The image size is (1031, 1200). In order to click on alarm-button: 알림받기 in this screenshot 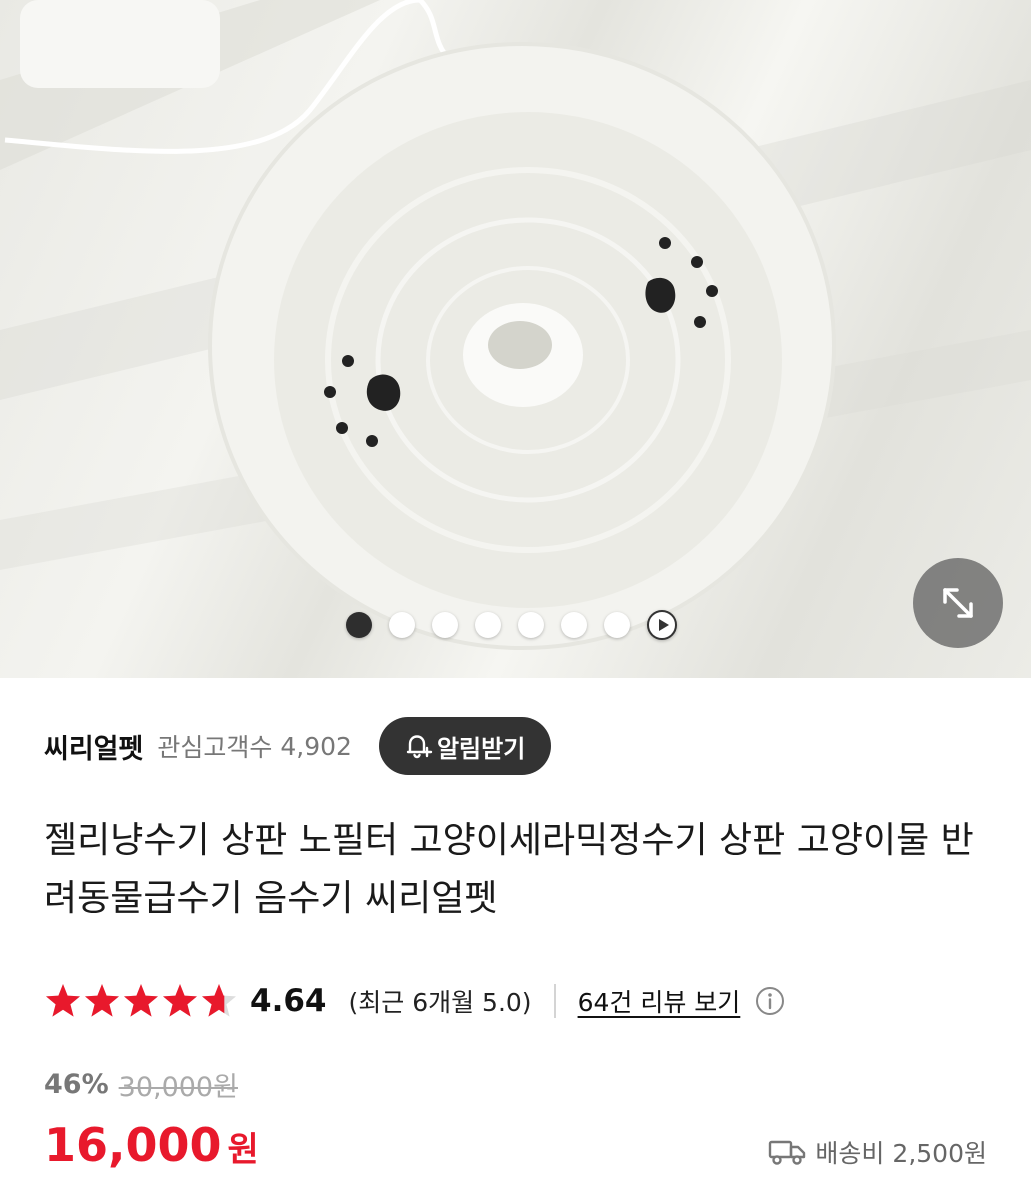, I will do `click(465, 746)`.